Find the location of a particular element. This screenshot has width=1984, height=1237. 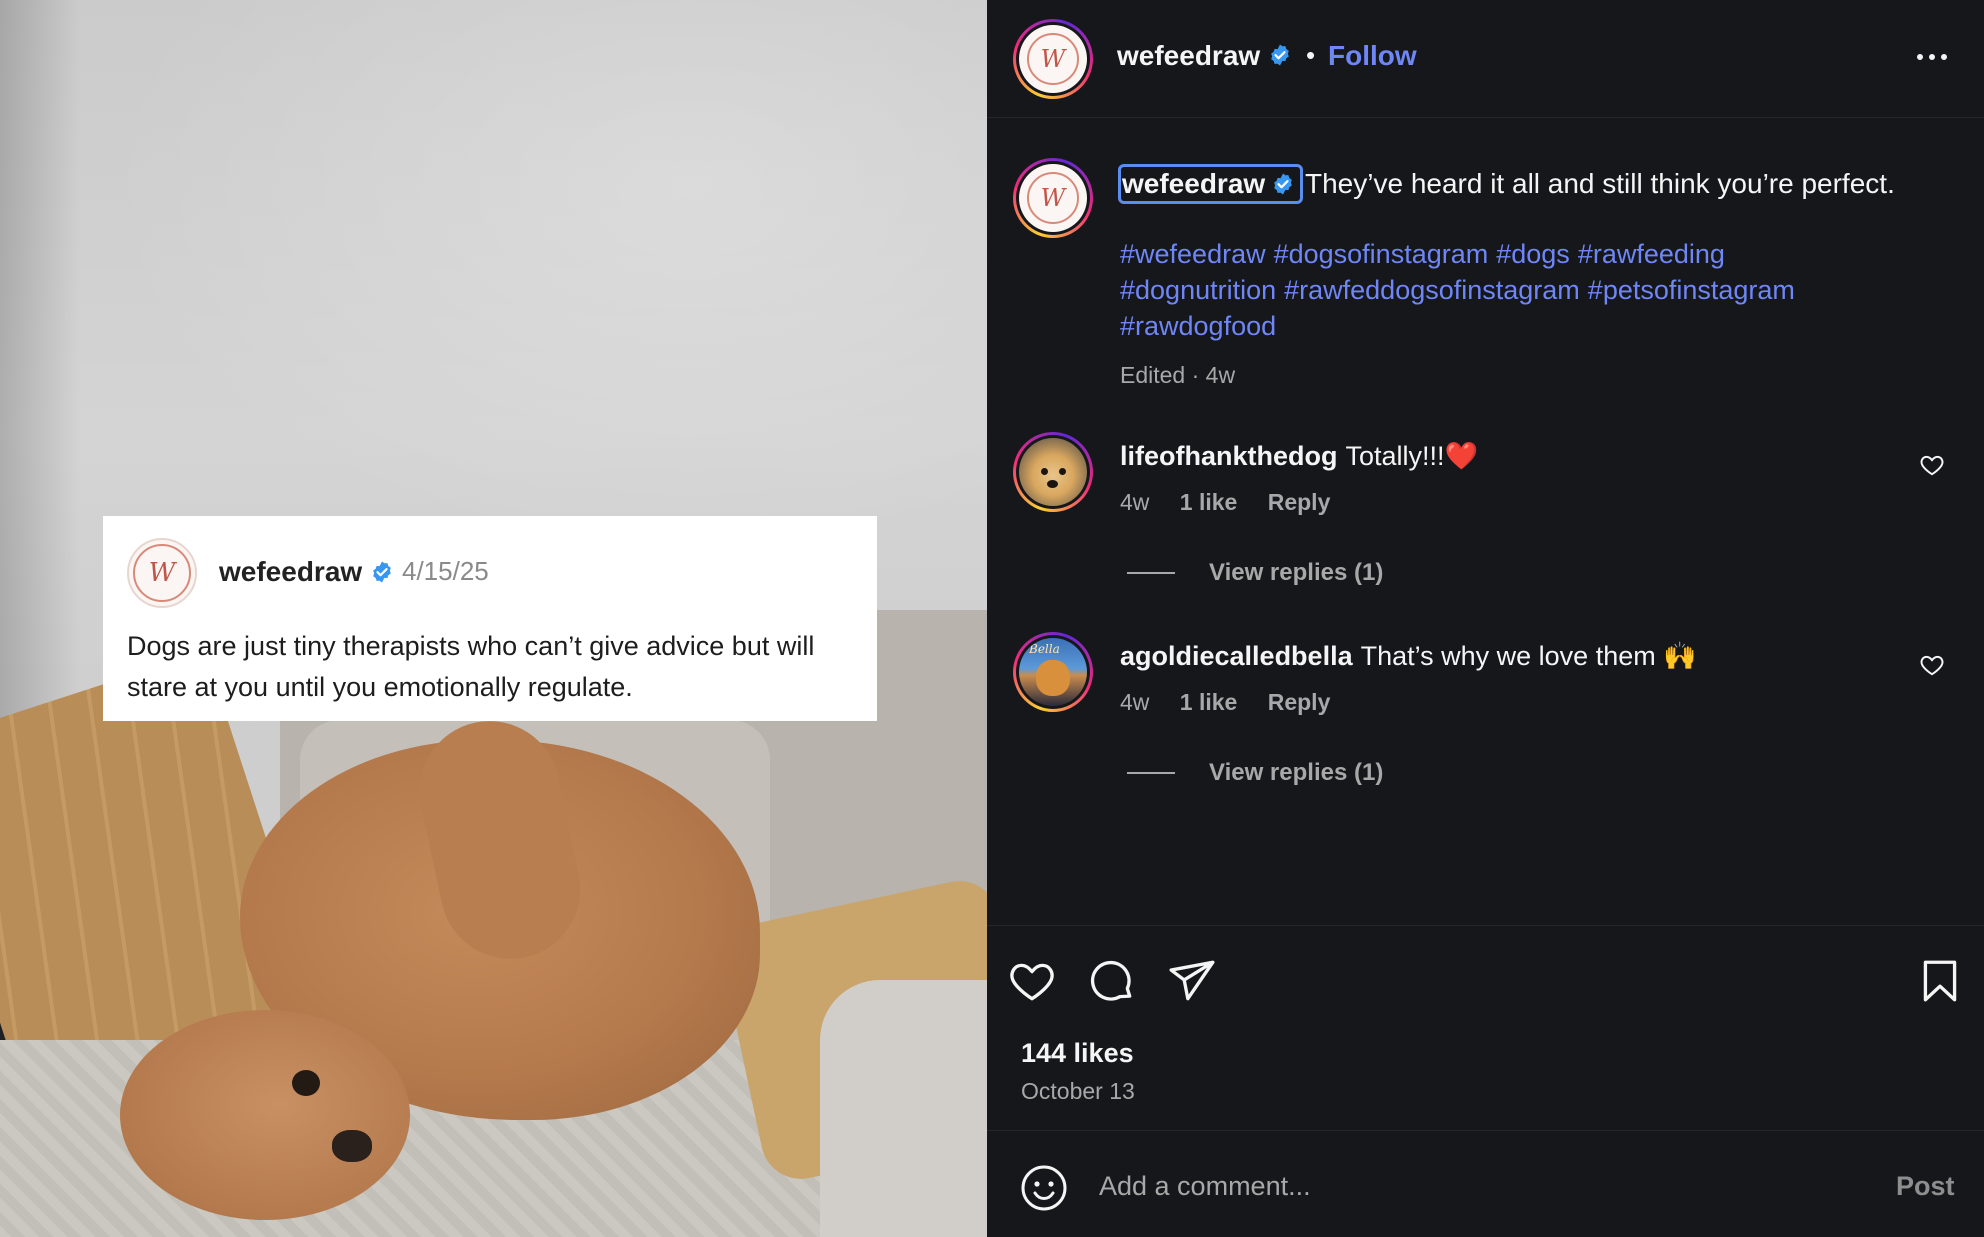

comment-body: Totally!!!❤️ is located at coordinates (1412, 456).